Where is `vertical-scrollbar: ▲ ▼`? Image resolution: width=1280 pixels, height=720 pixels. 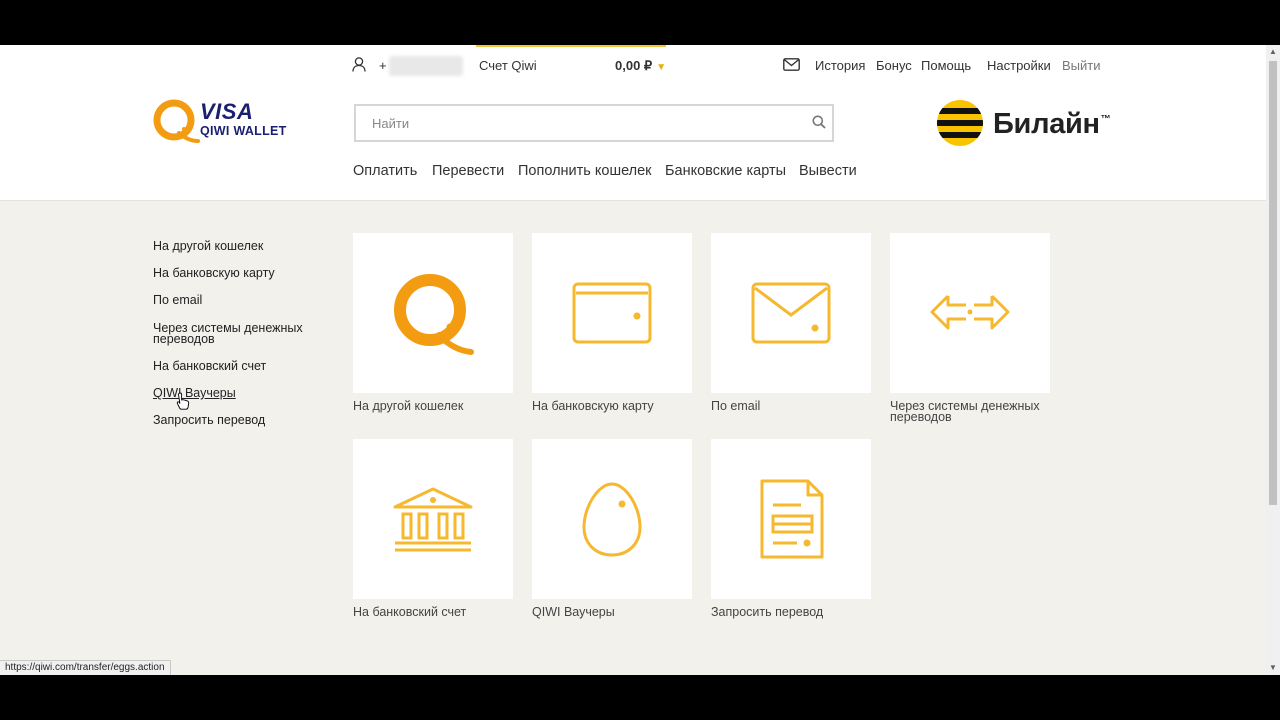 vertical-scrollbar: ▲ ▼ is located at coordinates (1273, 360).